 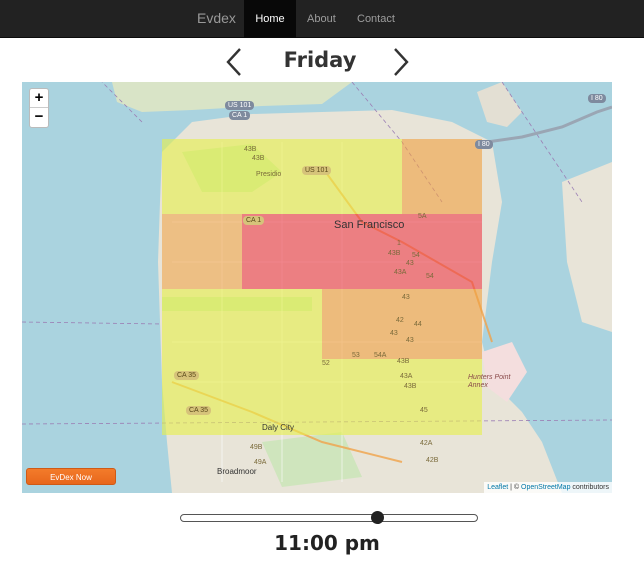 I want to click on day-label: Friday, so click(x=320, y=60).